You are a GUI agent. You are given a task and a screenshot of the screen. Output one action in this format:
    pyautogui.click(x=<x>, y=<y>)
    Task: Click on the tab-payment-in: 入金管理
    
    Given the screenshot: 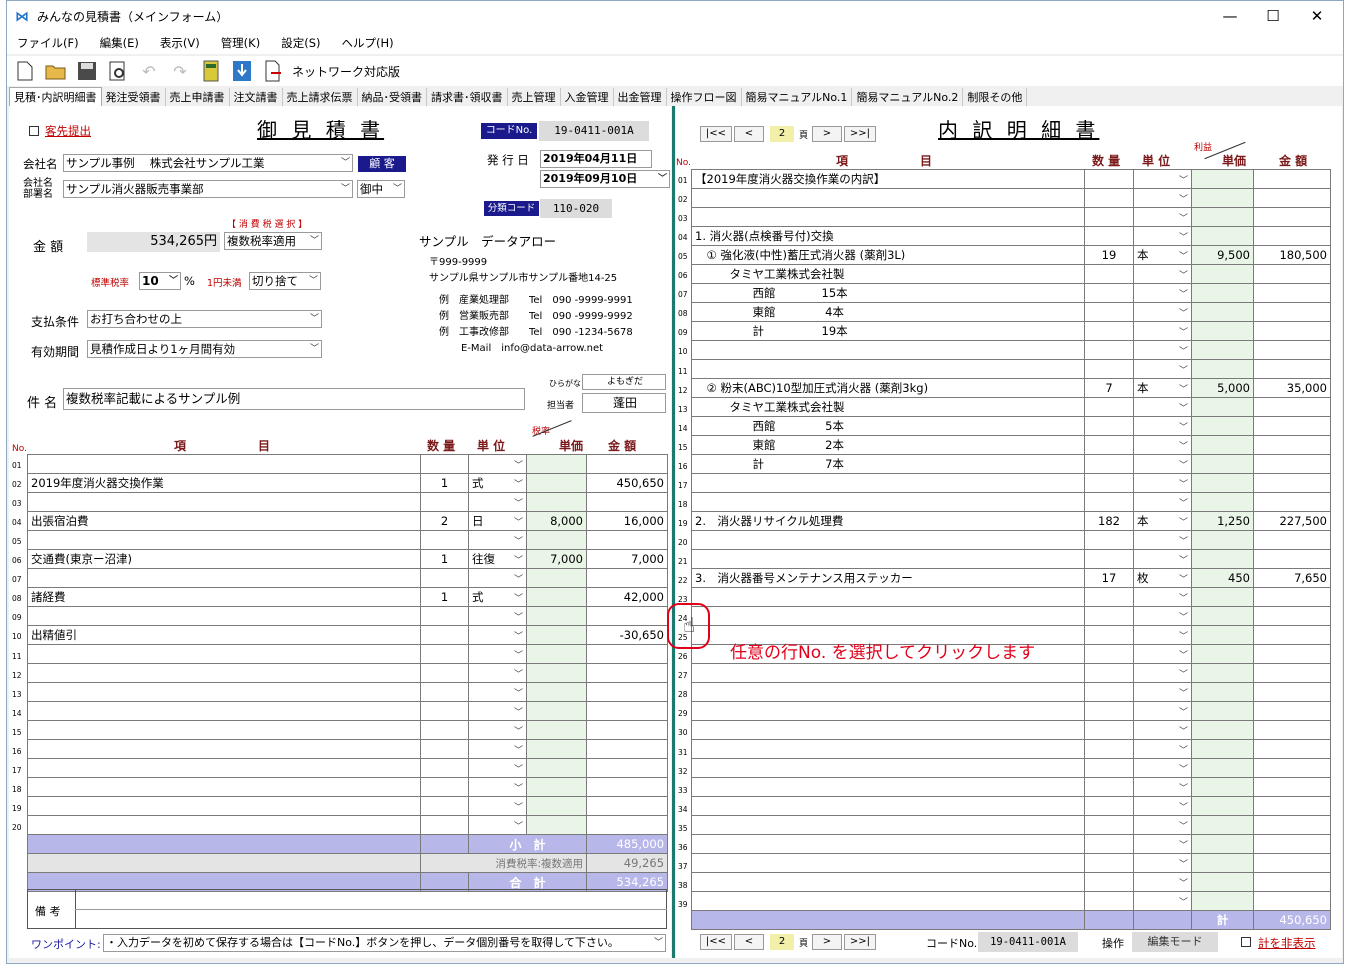 What is the action you would take?
    pyautogui.click(x=587, y=97)
    